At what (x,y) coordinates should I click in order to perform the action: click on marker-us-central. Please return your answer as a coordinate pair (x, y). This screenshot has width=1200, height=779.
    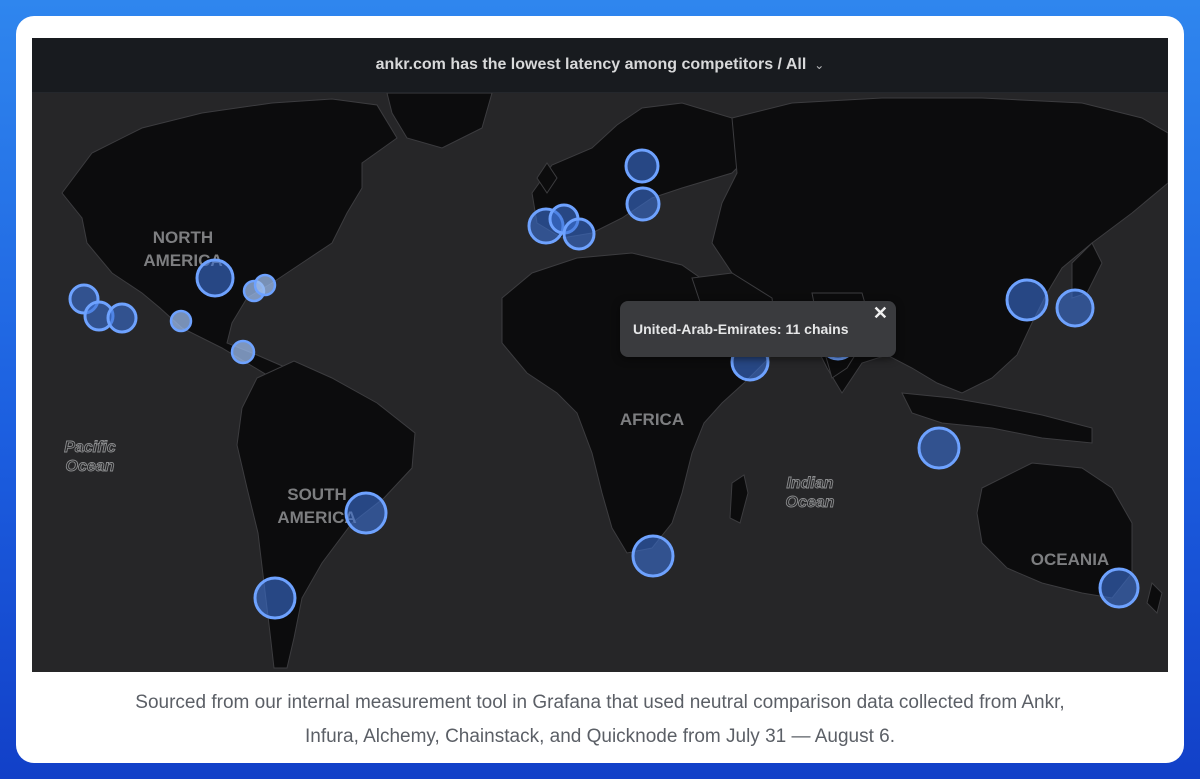
    Looking at the image, I should click on (215, 278).